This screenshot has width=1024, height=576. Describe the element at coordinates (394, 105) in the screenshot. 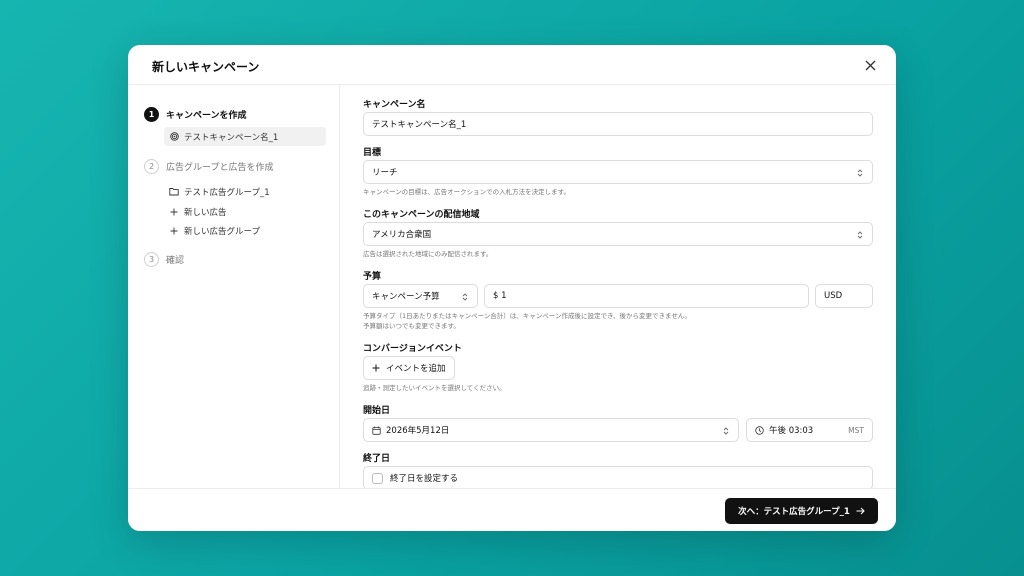

I see `campaign-name-label: キャンペーン名` at that location.